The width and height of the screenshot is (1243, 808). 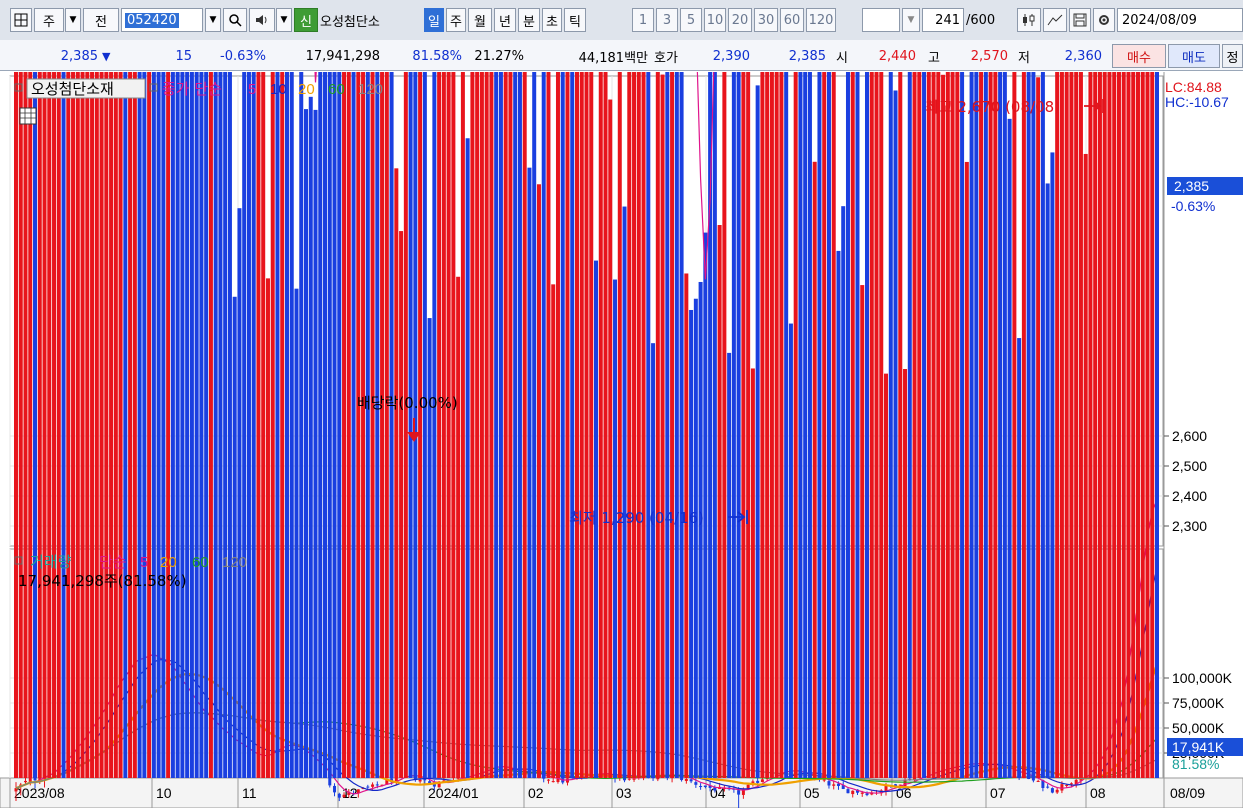 What do you see at coordinates (49, 20) in the screenshot?
I see `market-select: 주` at bounding box center [49, 20].